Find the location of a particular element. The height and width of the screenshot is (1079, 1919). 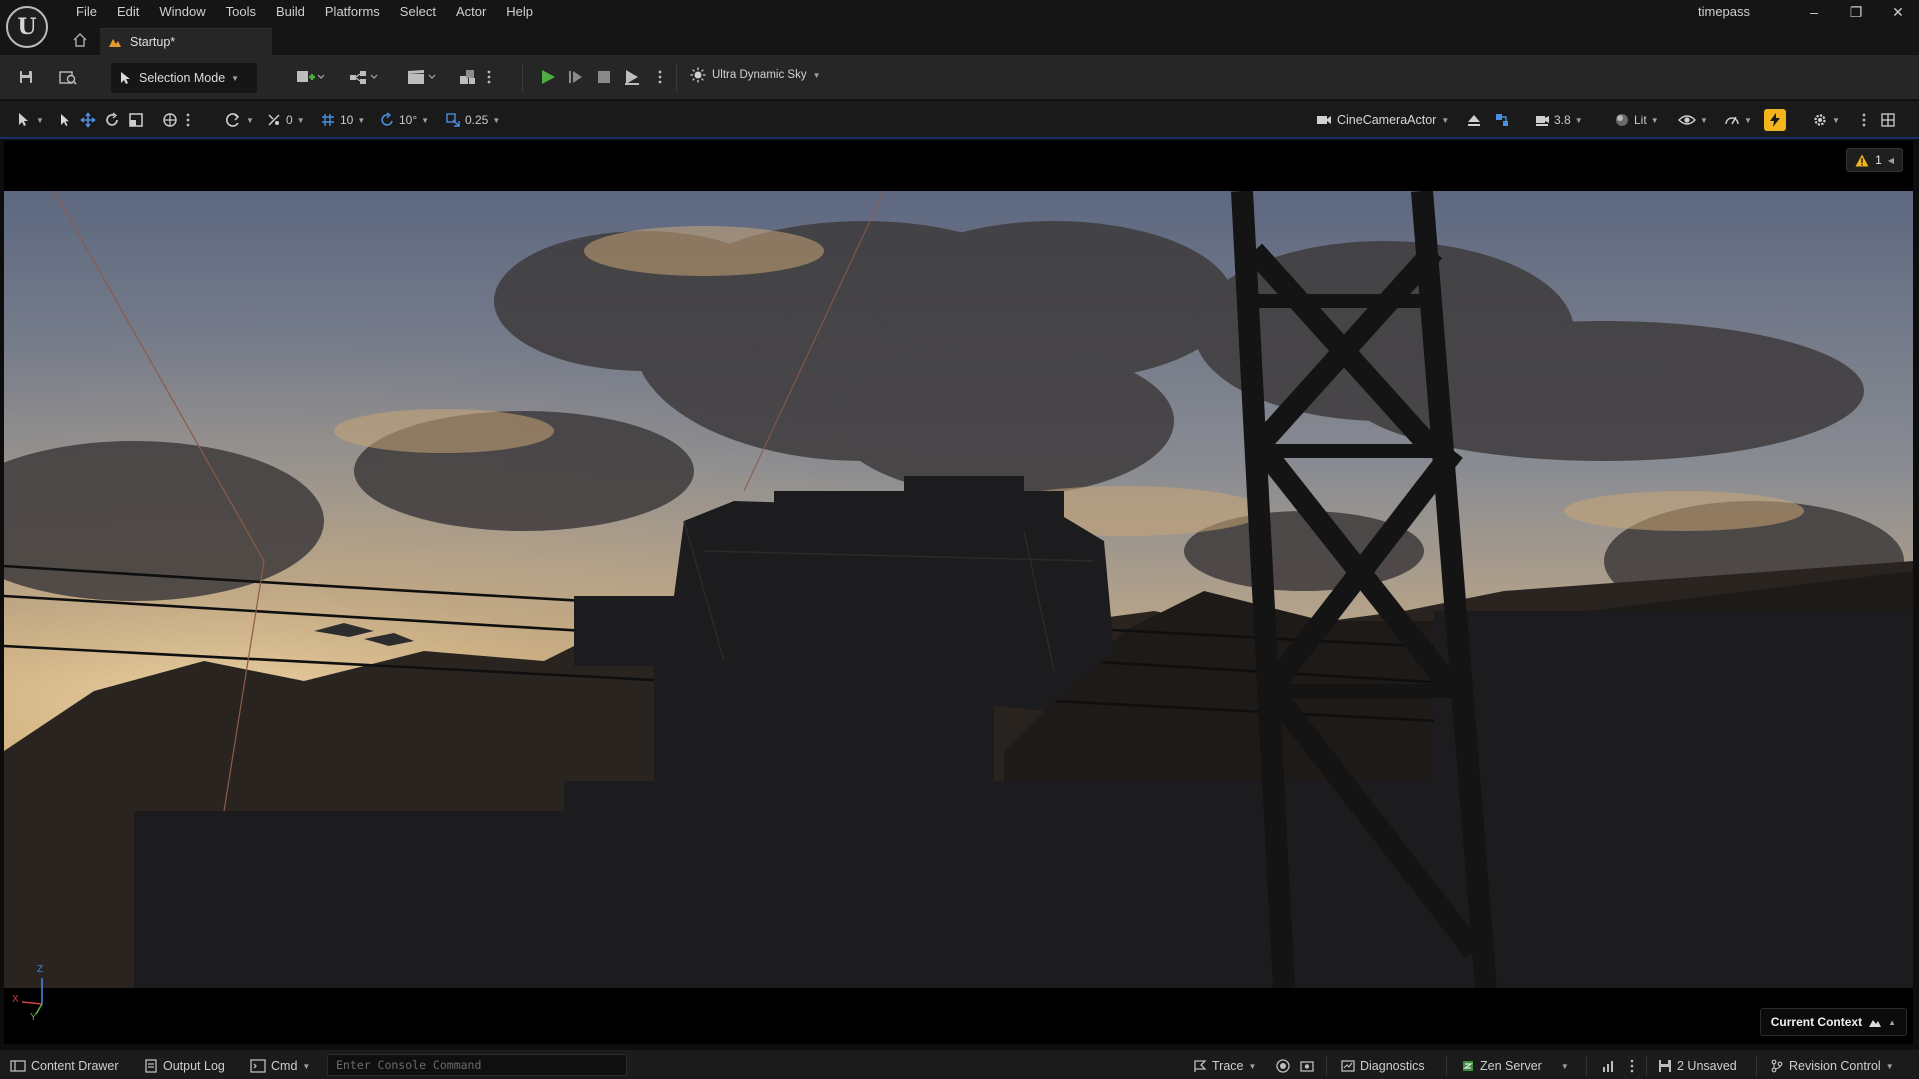

menu-actor: Actor is located at coordinates (471, 12).